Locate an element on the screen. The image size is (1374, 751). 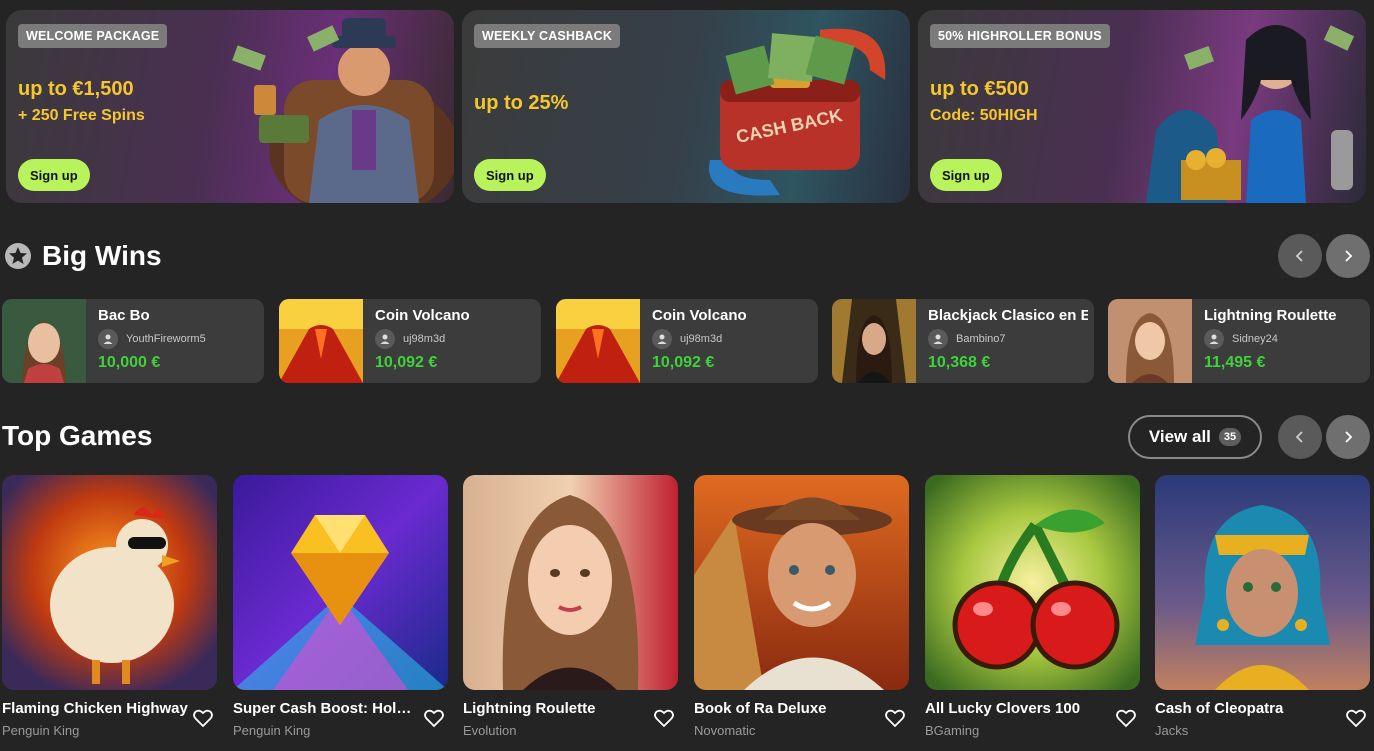
win-game-name: Lightning Roulette is located at coordinates (1270, 315).